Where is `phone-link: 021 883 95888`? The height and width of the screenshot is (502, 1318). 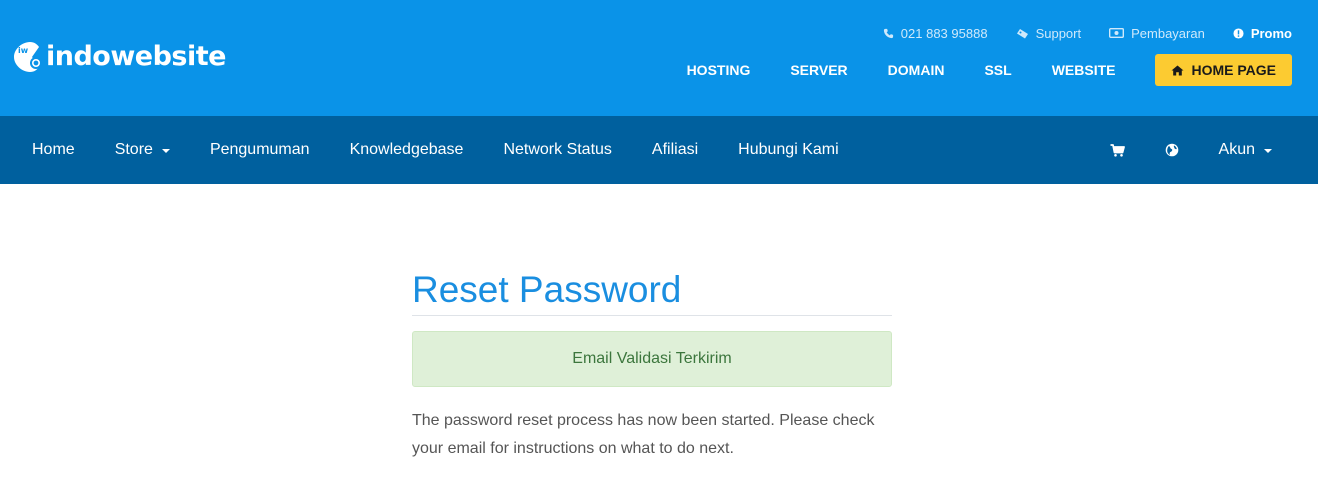
phone-link: 021 883 95888 is located at coordinates (935, 33).